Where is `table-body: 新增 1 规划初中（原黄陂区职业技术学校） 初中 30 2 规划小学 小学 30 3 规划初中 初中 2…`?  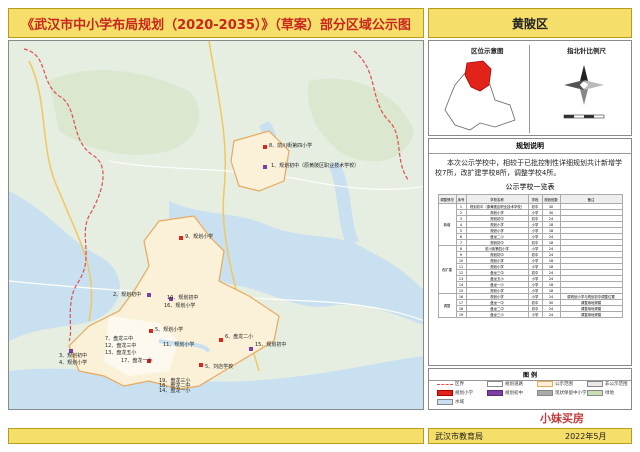
table-body: 新增 1 规划初中（原黄陂区职业技术学校） 初中 30 2 规划小学 小学 30 3 规划初中 初中 2… is located at coordinates (530, 260).